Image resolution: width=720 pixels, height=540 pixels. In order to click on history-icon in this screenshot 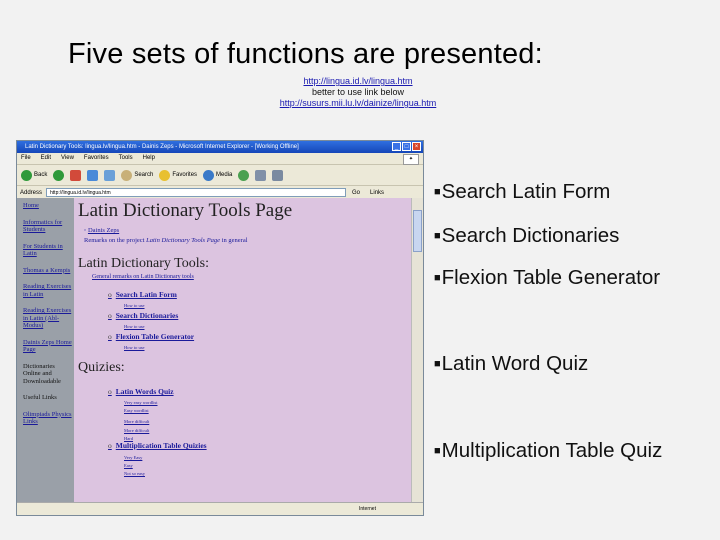, I will do `click(244, 175)`.